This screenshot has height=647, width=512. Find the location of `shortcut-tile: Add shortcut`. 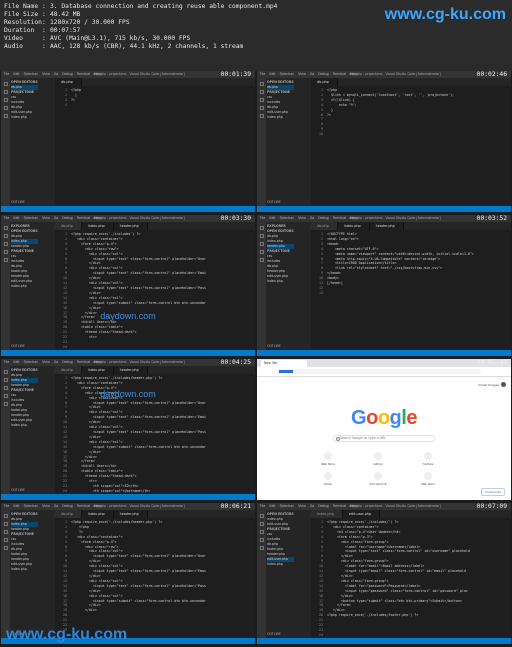

shortcut-tile: Add shortcut is located at coordinates (378, 479).